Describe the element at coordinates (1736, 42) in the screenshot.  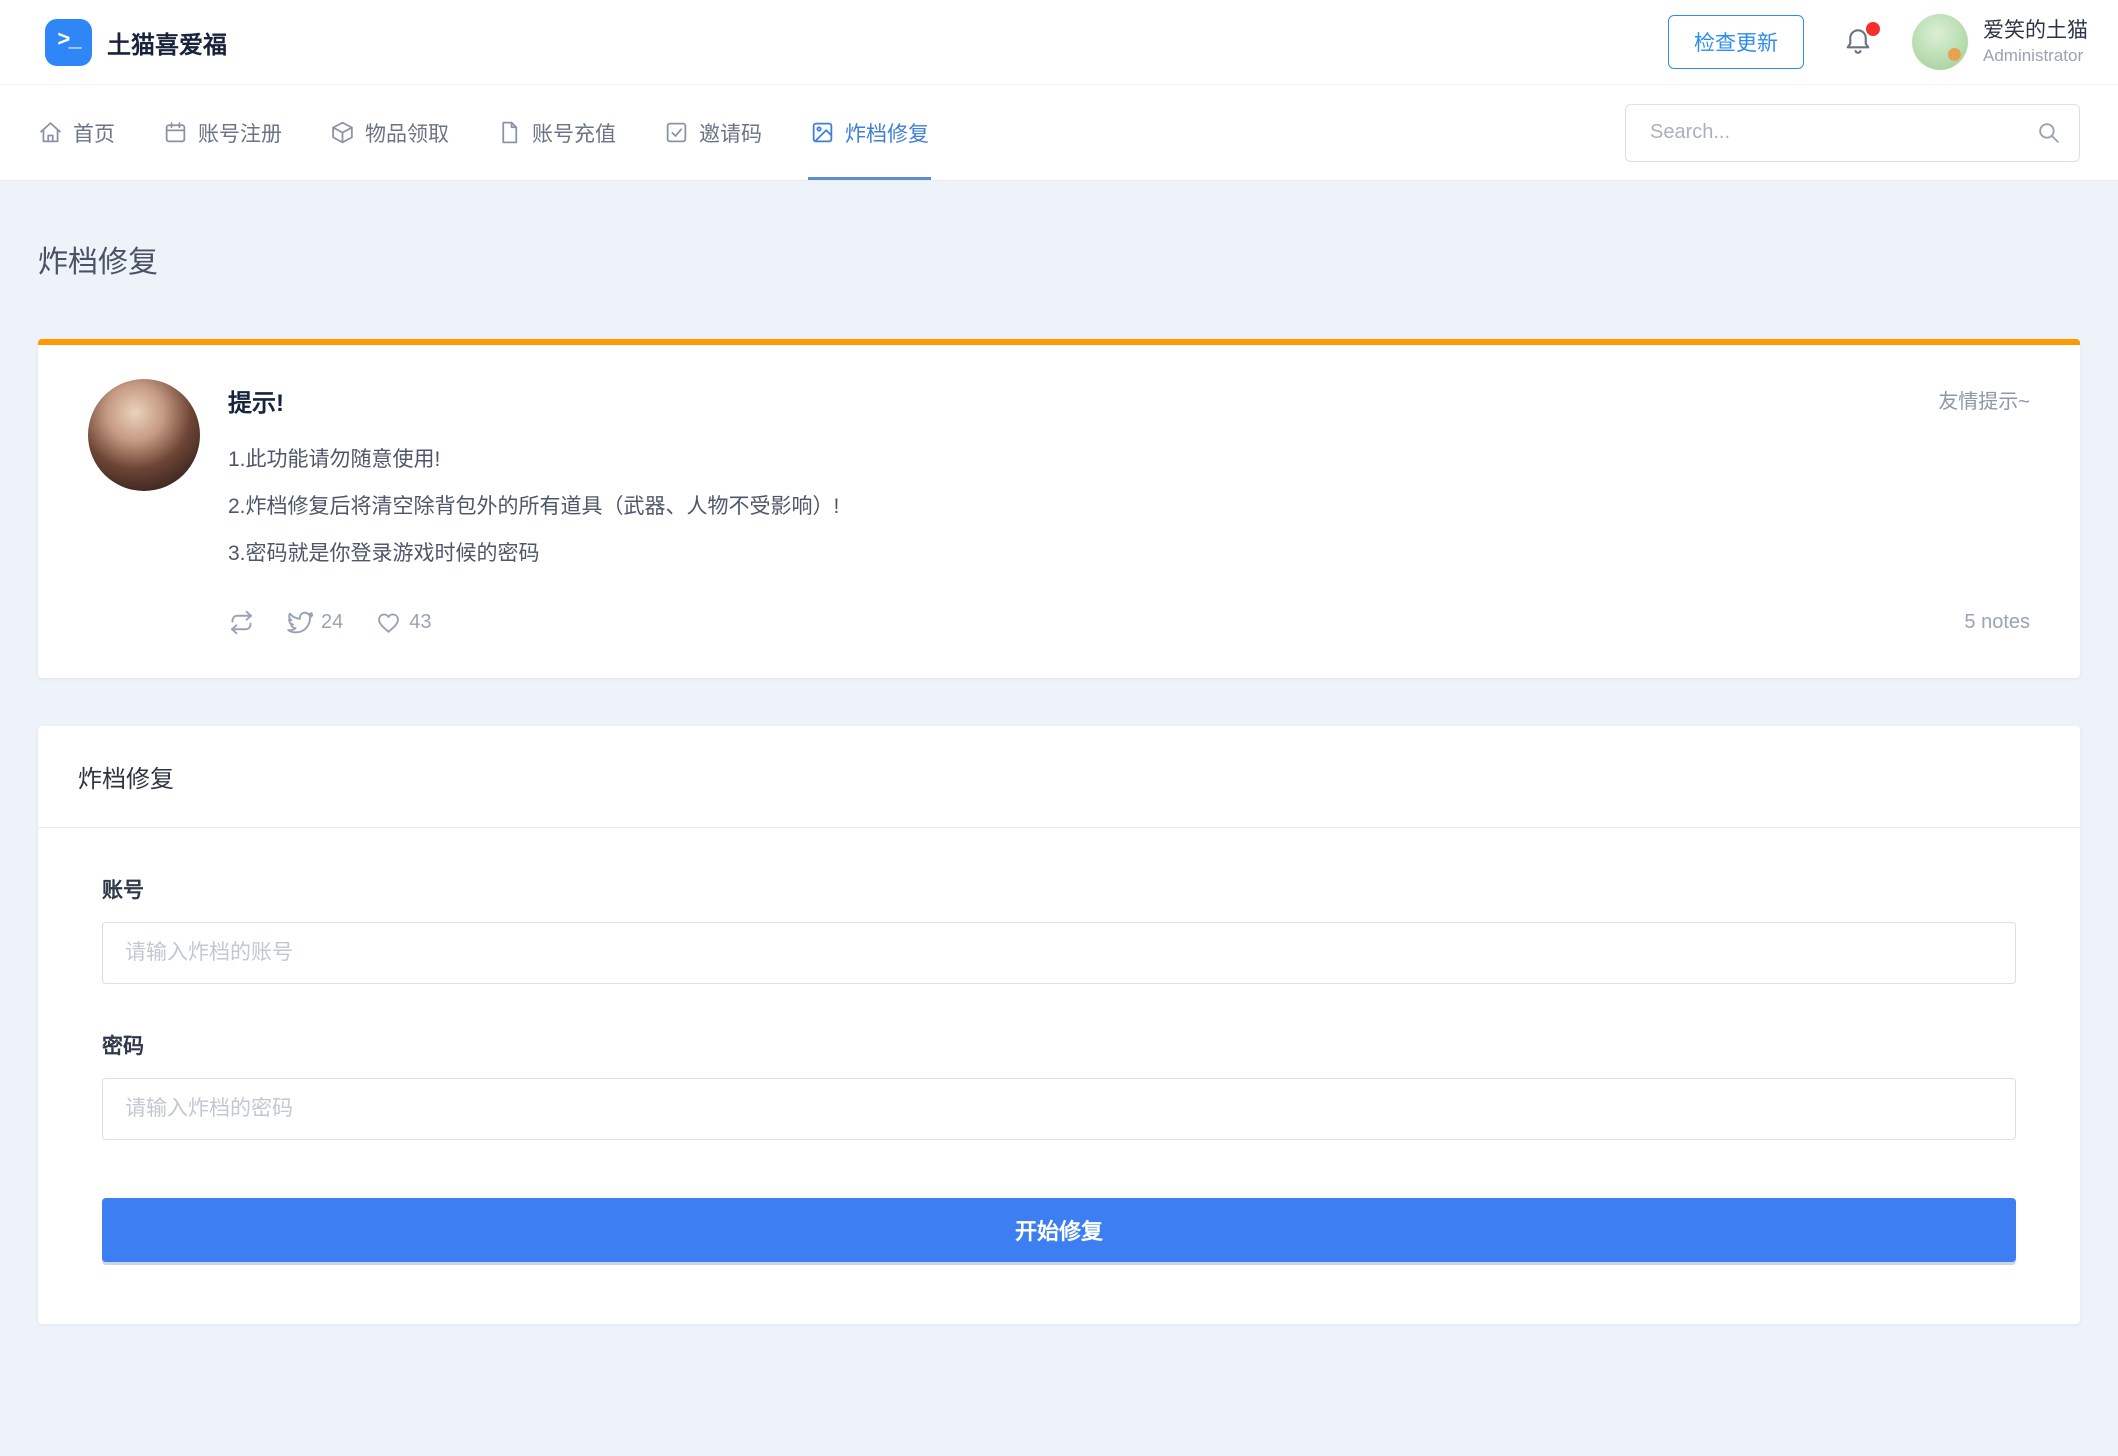
I see `check-update-button: 检查更新` at that location.